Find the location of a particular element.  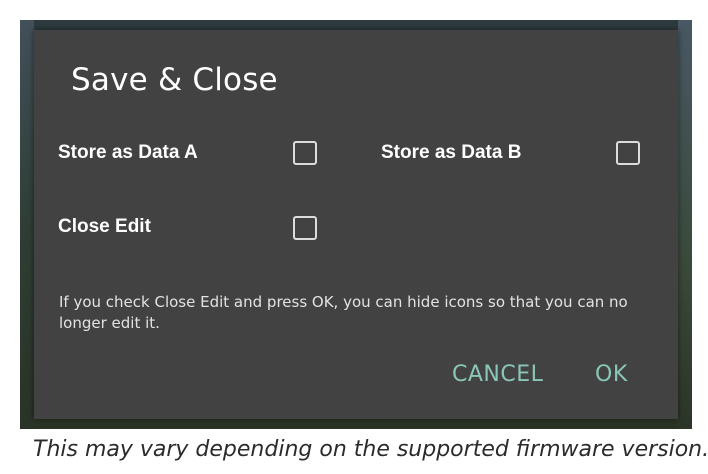

dialog-title: Save & Close is located at coordinates (174, 80).